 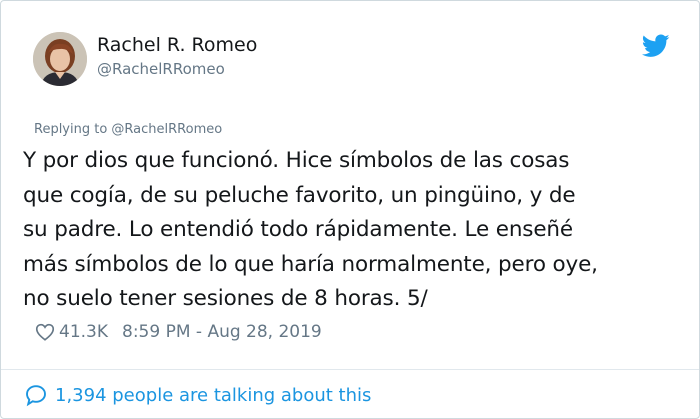 I want to click on tweet-line: no suelo tener sesiones de 8 horas. 5/, so click(x=225, y=298).